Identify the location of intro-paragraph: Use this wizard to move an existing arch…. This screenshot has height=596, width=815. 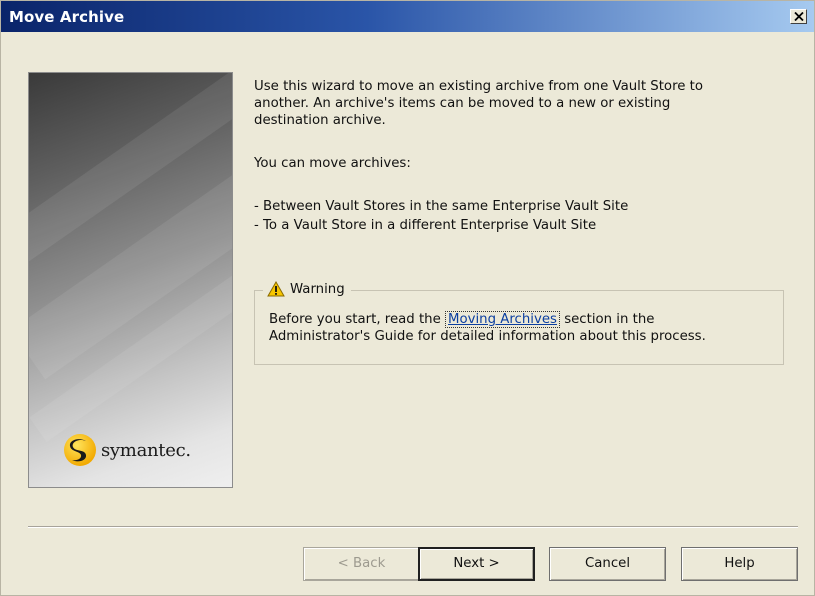
(521, 103).